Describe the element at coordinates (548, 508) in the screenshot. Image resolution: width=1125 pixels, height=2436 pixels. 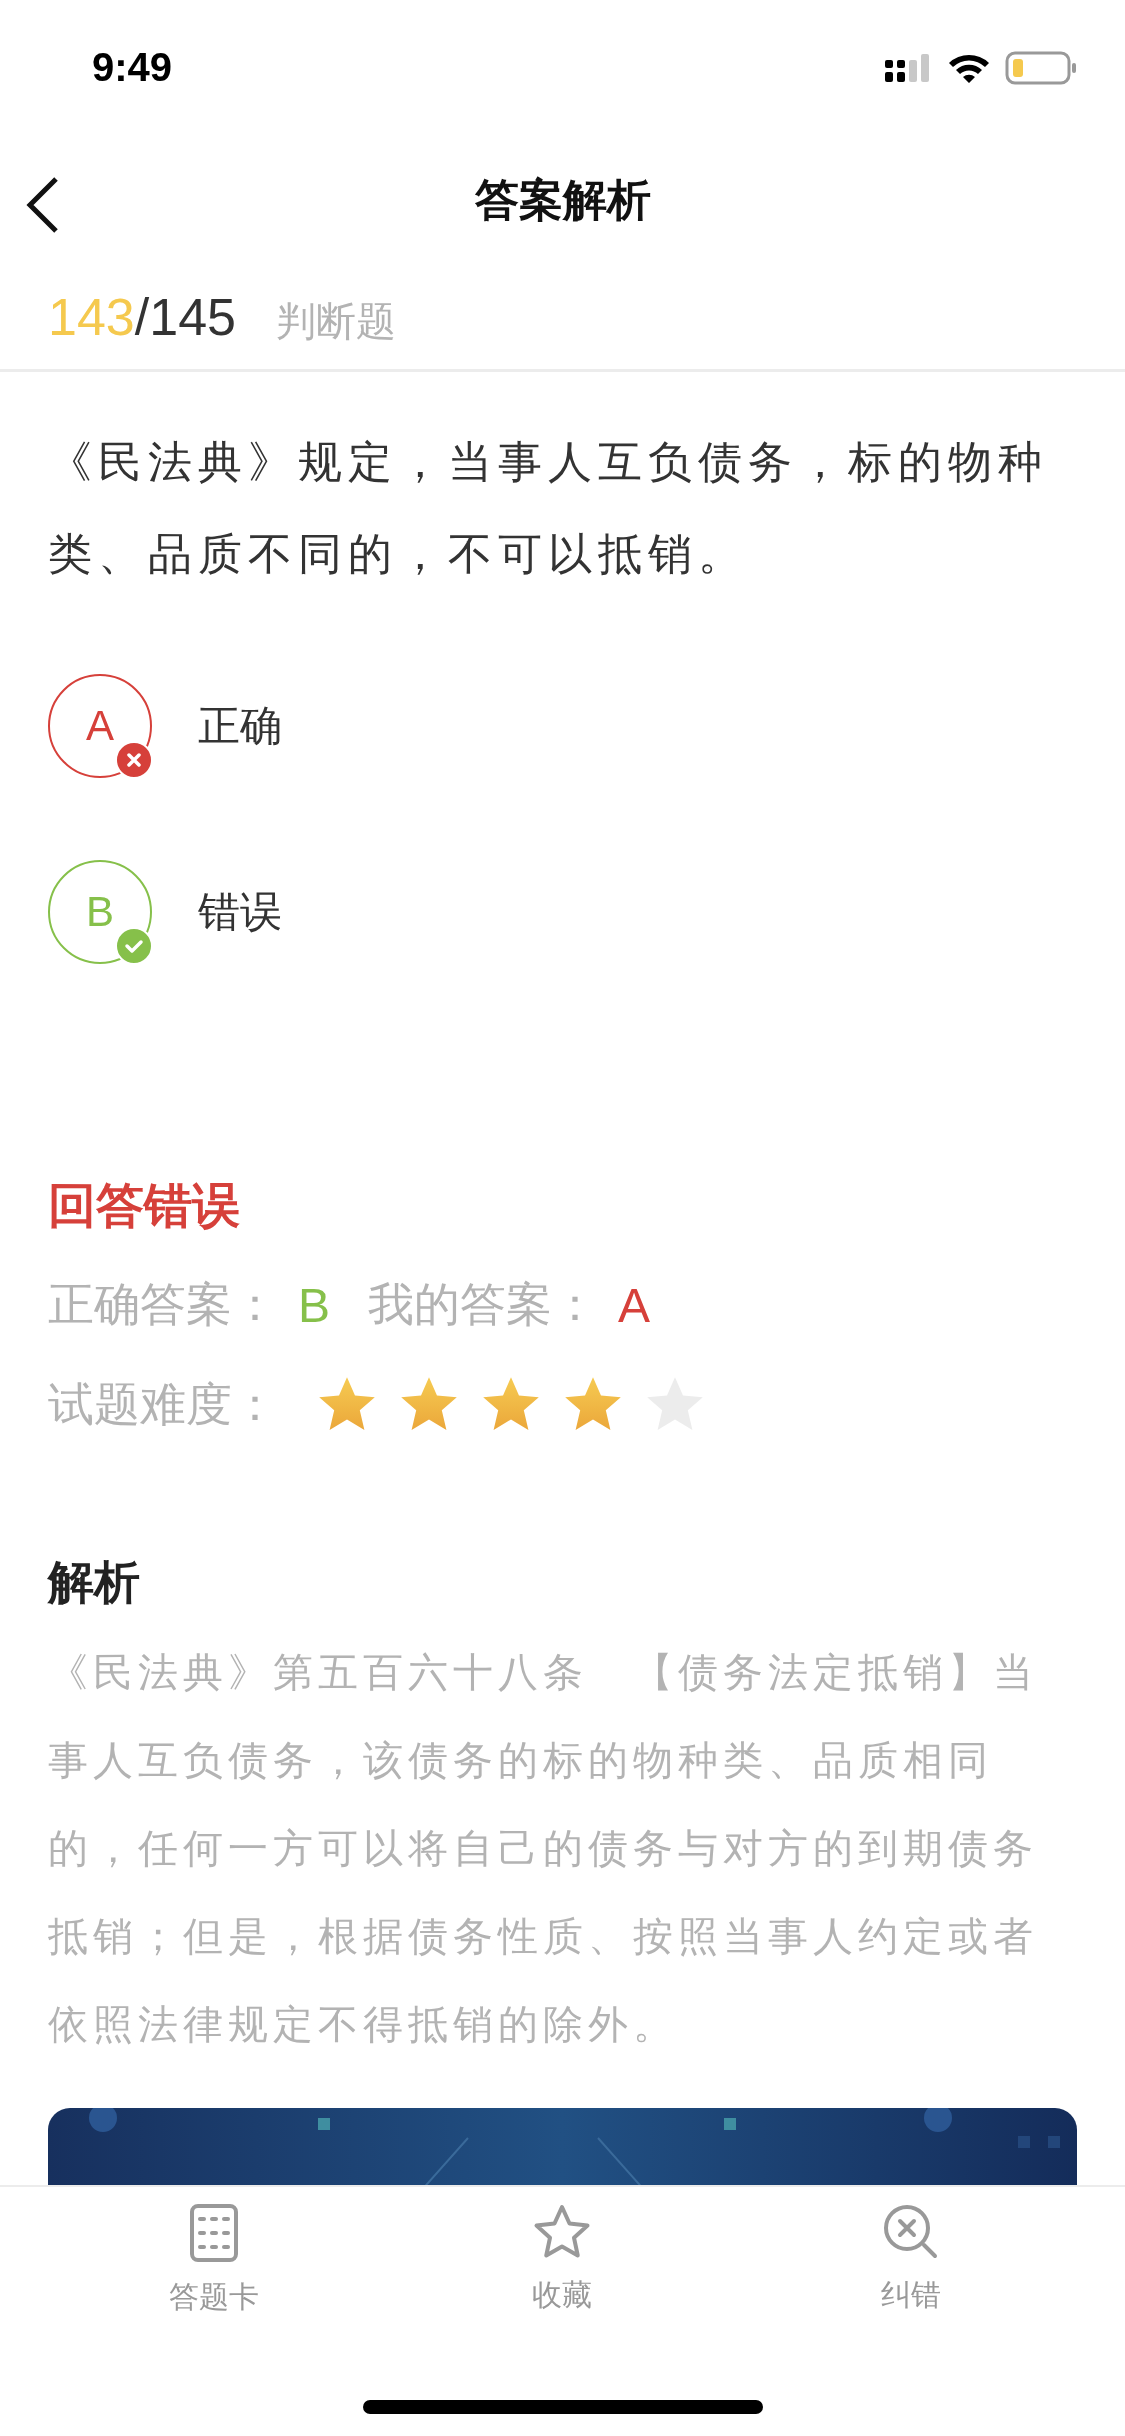
I see `question-text: 《民法典》规定，当事人互负债务，标的物种类、品质不同的，不可以抵销。` at that location.